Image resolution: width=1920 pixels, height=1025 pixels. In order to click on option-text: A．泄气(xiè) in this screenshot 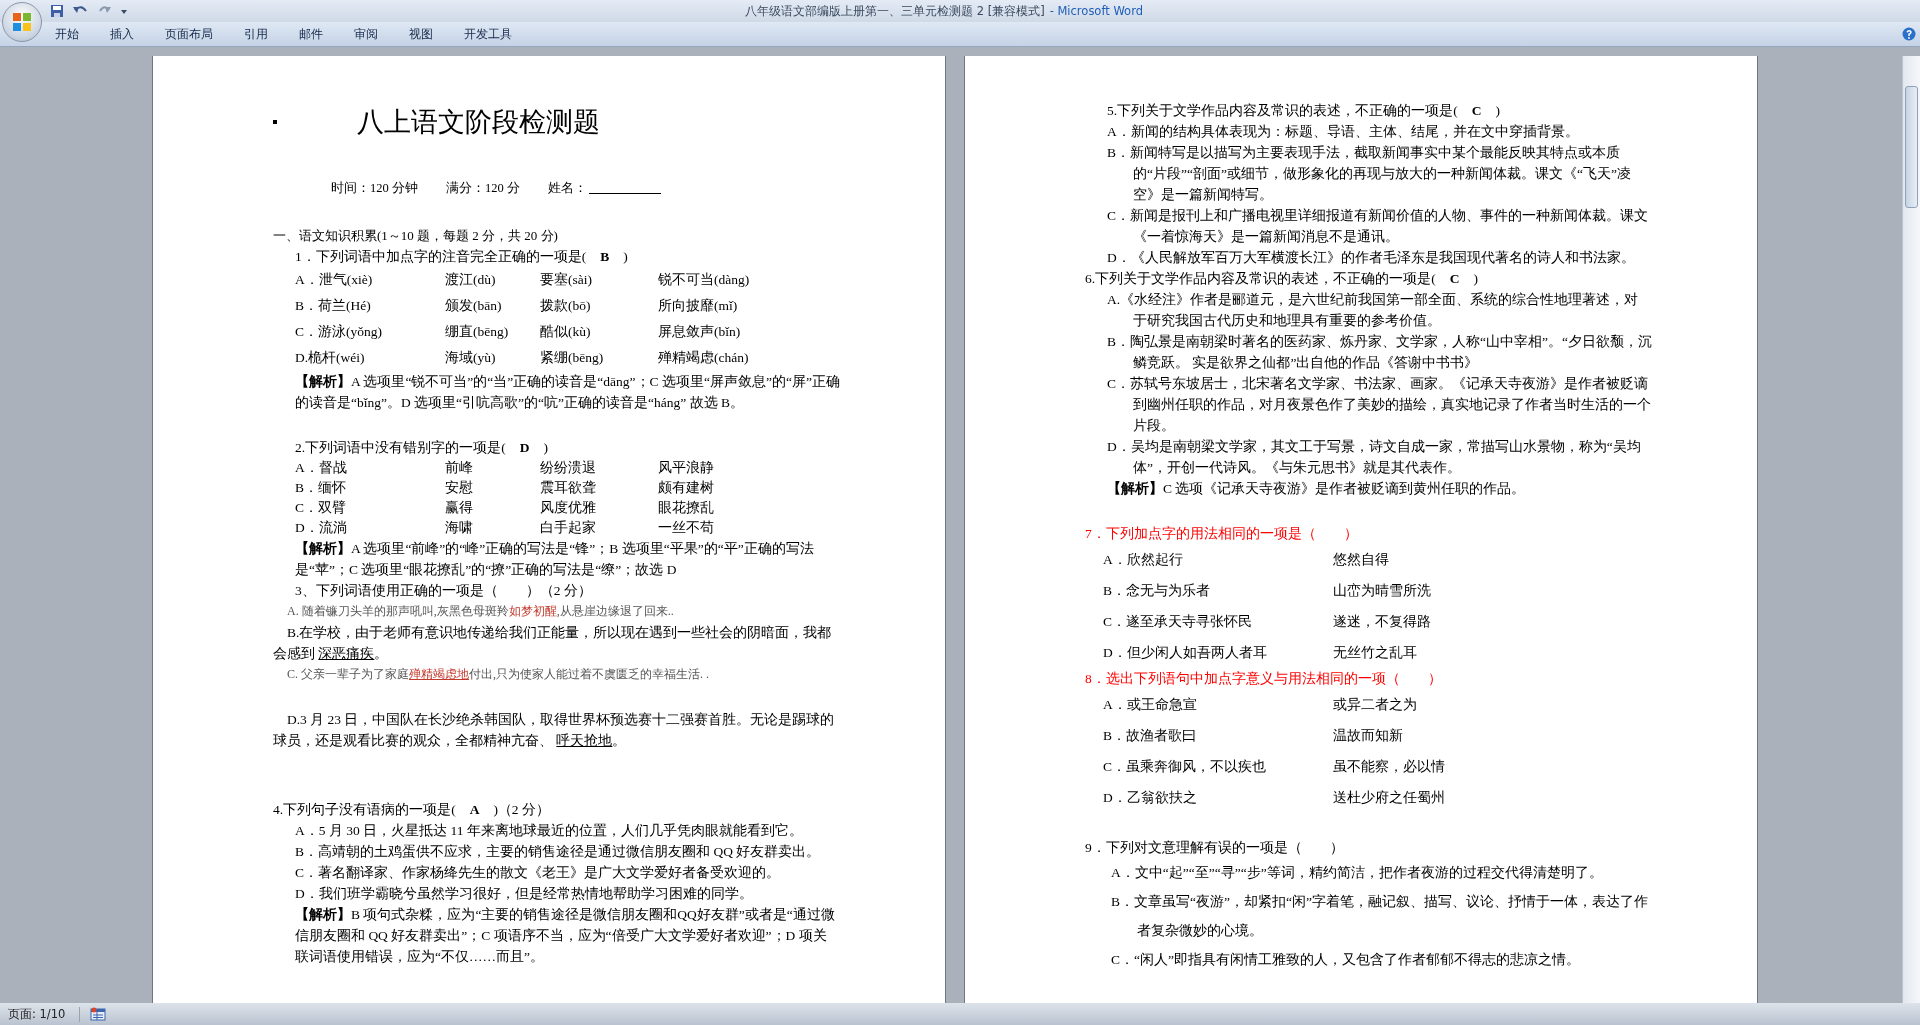, I will do `click(334, 280)`.